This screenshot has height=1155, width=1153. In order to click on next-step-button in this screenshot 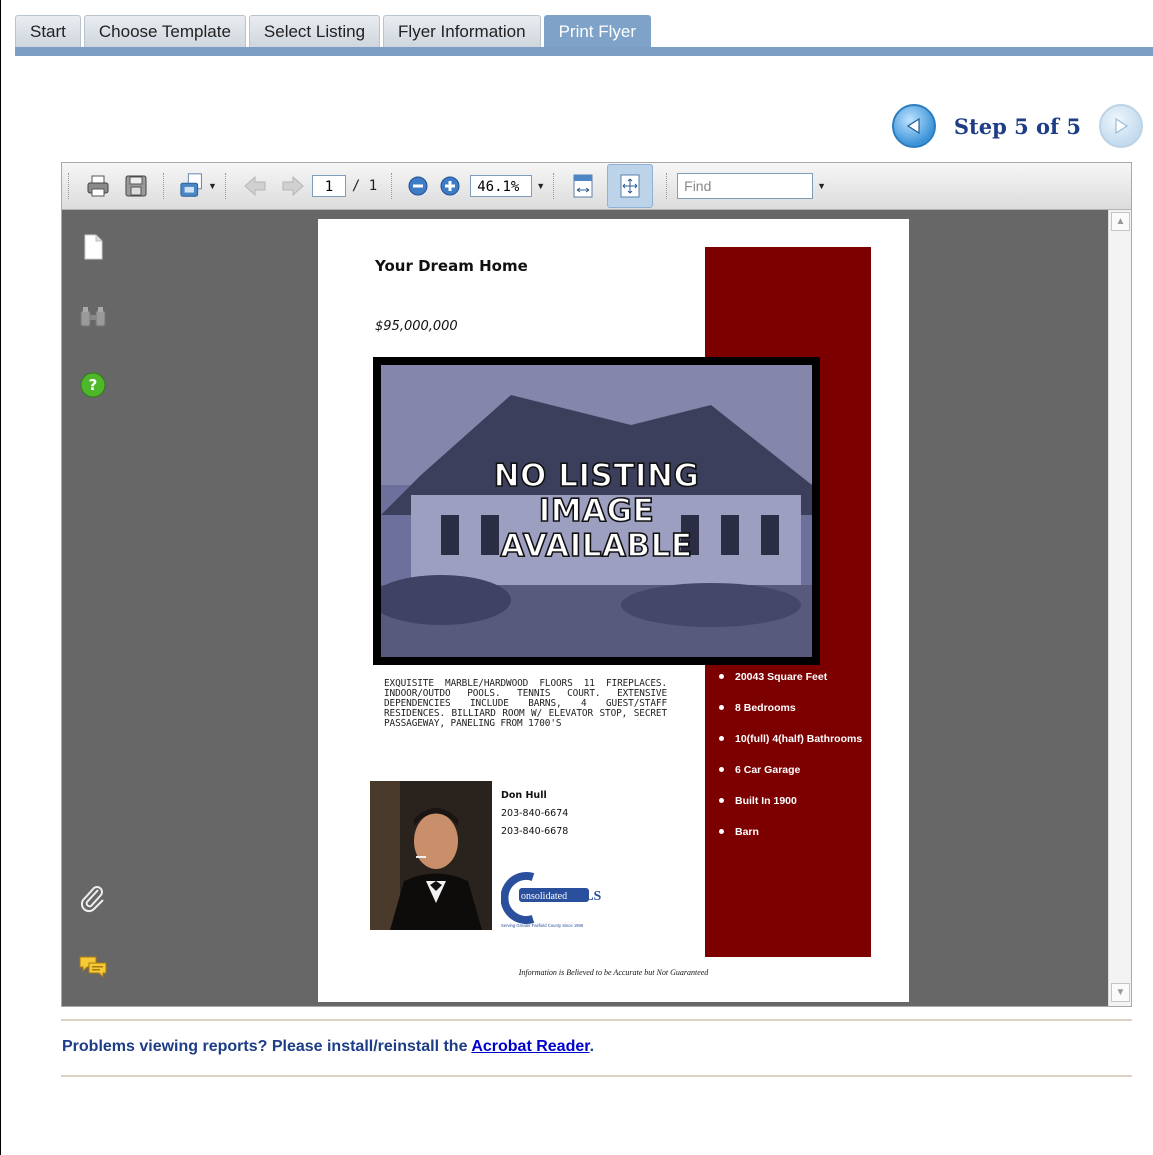, I will do `click(1121, 126)`.